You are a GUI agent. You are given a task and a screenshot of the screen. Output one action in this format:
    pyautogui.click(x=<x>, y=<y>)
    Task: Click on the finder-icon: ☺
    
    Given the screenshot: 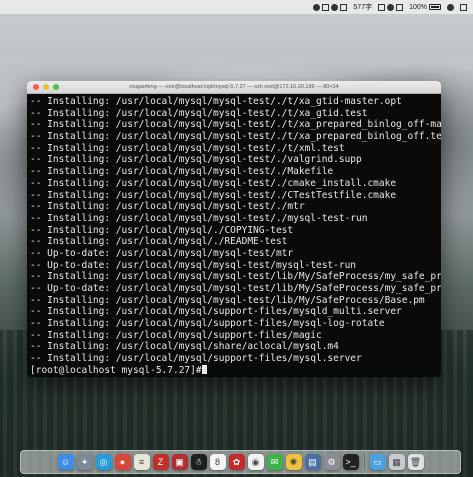 What is the action you would take?
    pyautogui.click(x=65, y=462)
    